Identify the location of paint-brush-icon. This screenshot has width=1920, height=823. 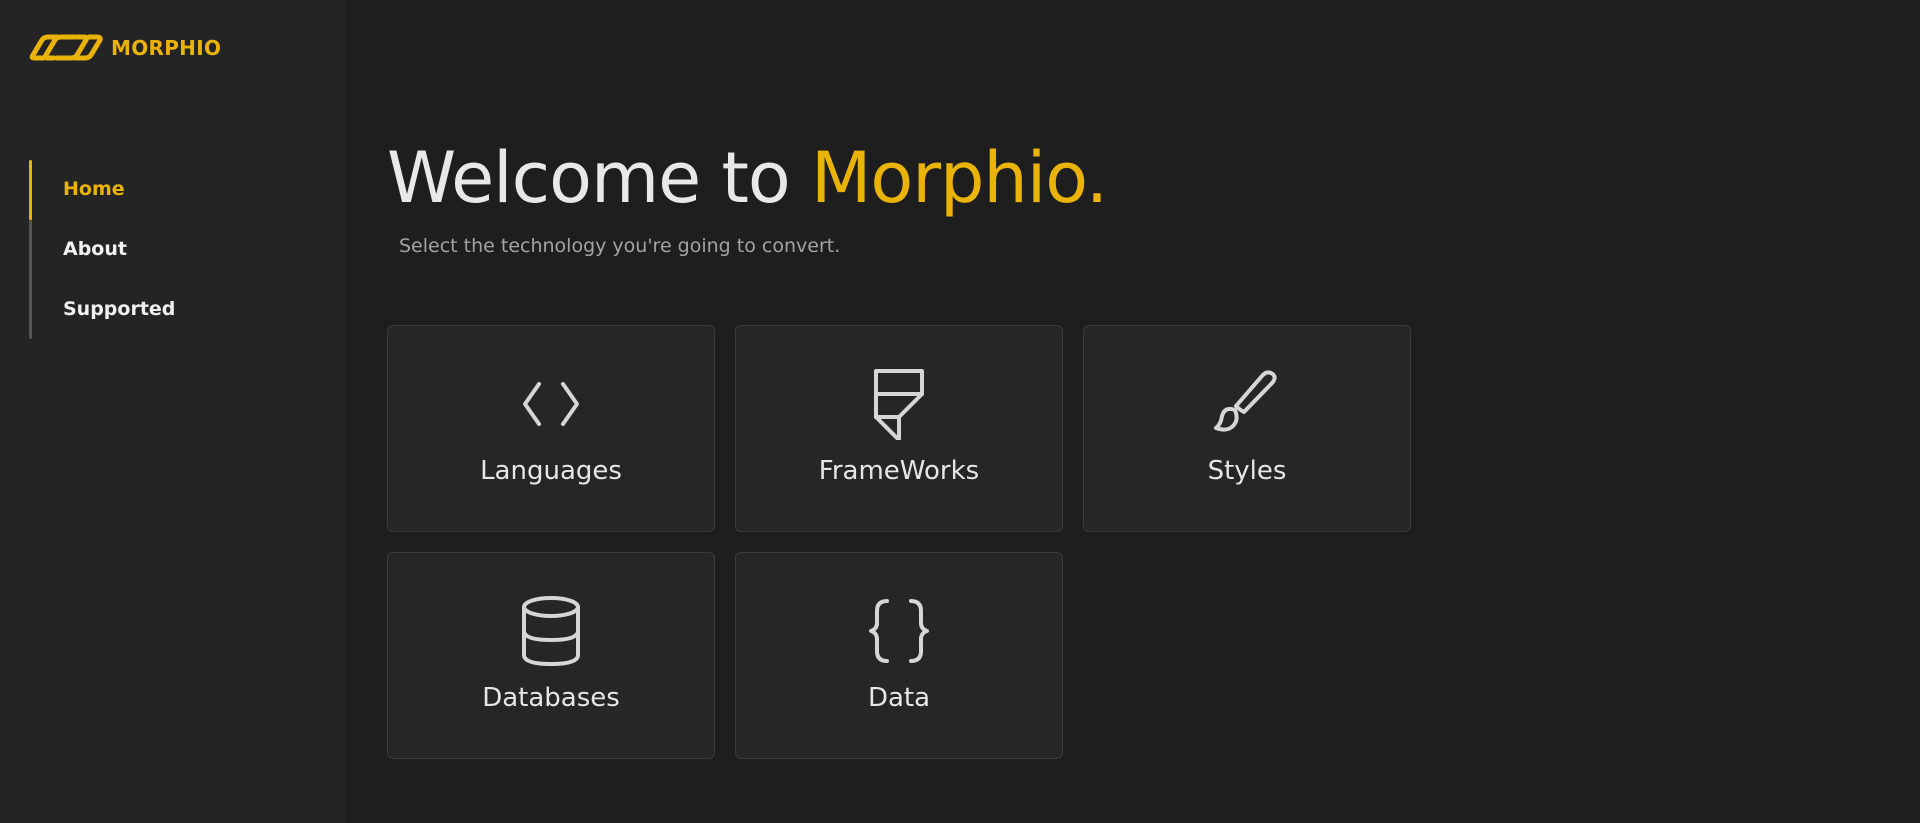
(1247, 404).